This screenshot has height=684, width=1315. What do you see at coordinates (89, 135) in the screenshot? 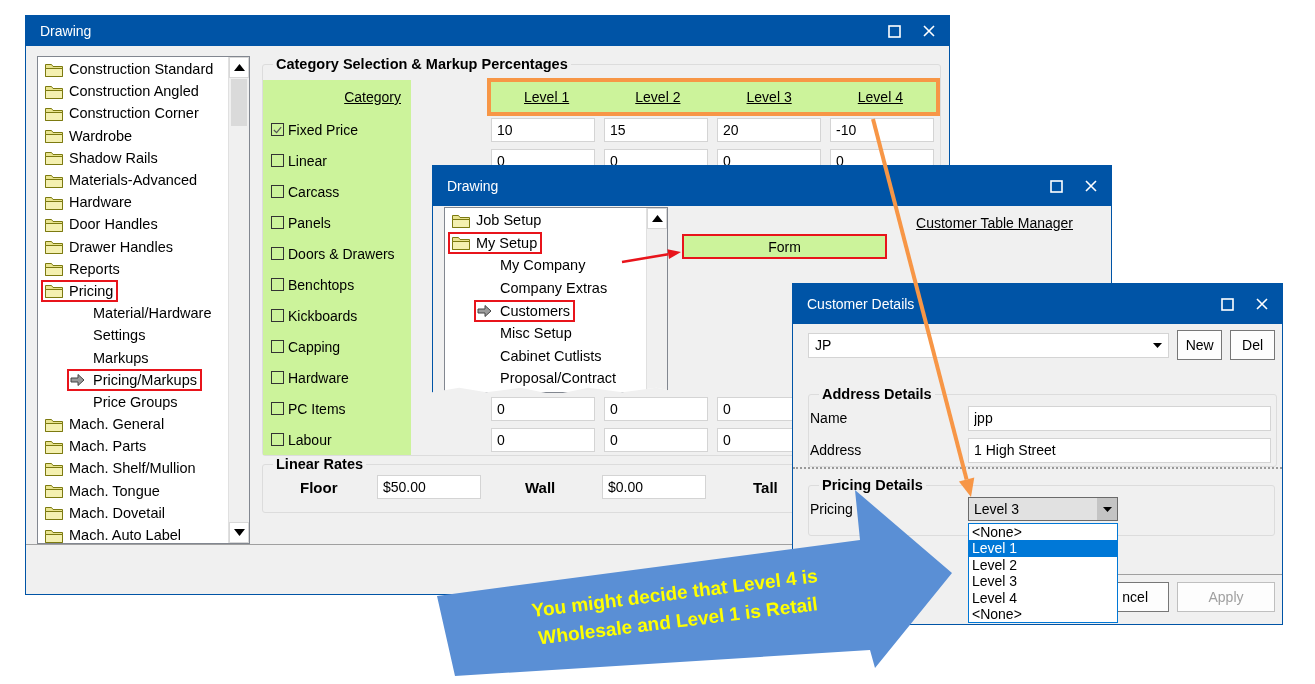
I see `tree-item: Wardrobe` at bounding box center [89, 135].